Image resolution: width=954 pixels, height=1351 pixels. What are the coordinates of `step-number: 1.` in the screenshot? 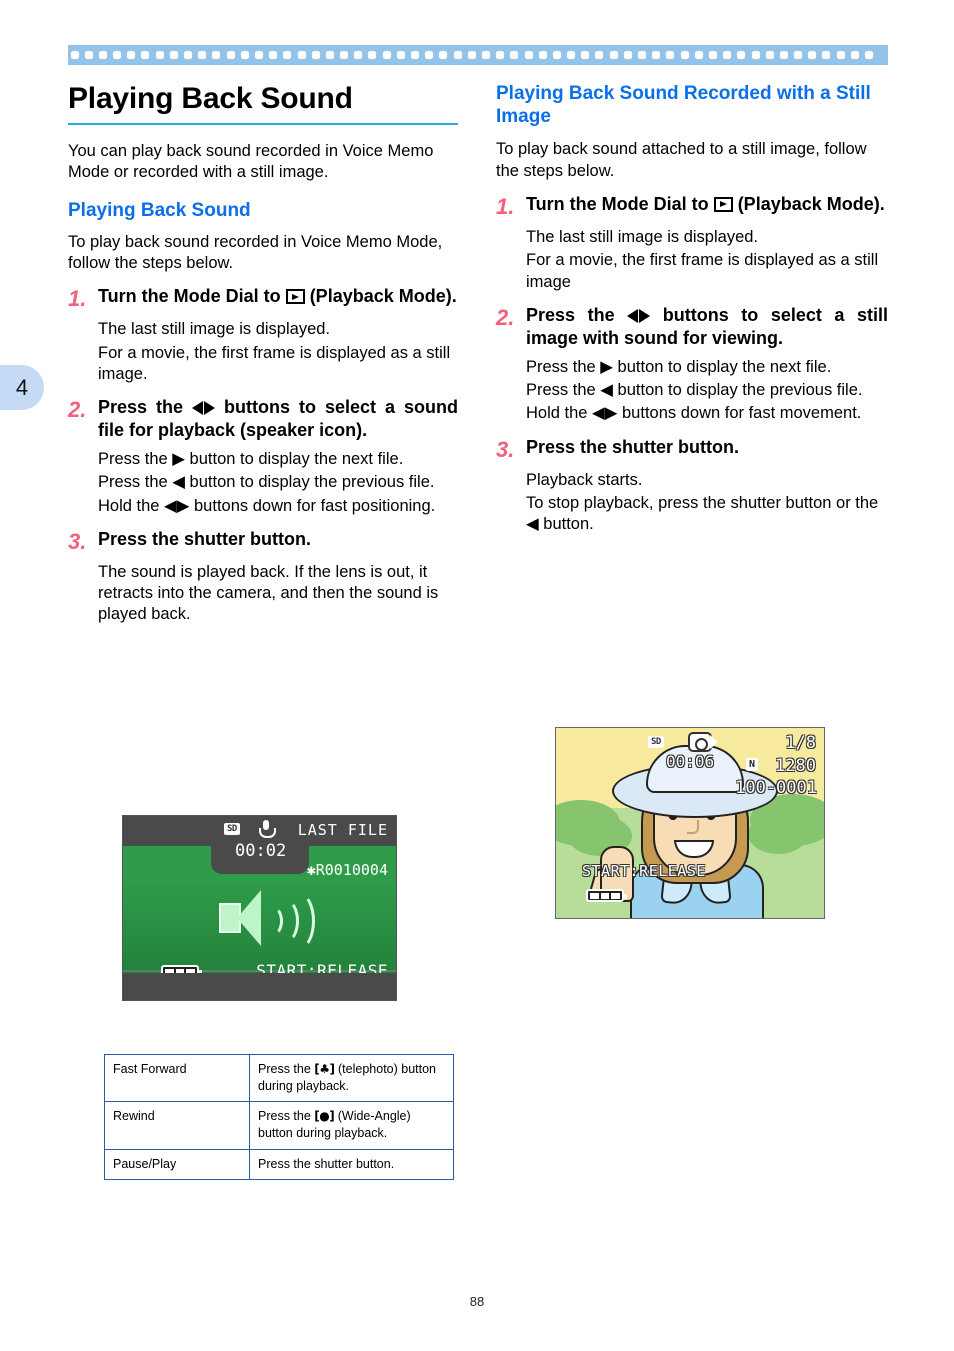 It's located at (505, 207).